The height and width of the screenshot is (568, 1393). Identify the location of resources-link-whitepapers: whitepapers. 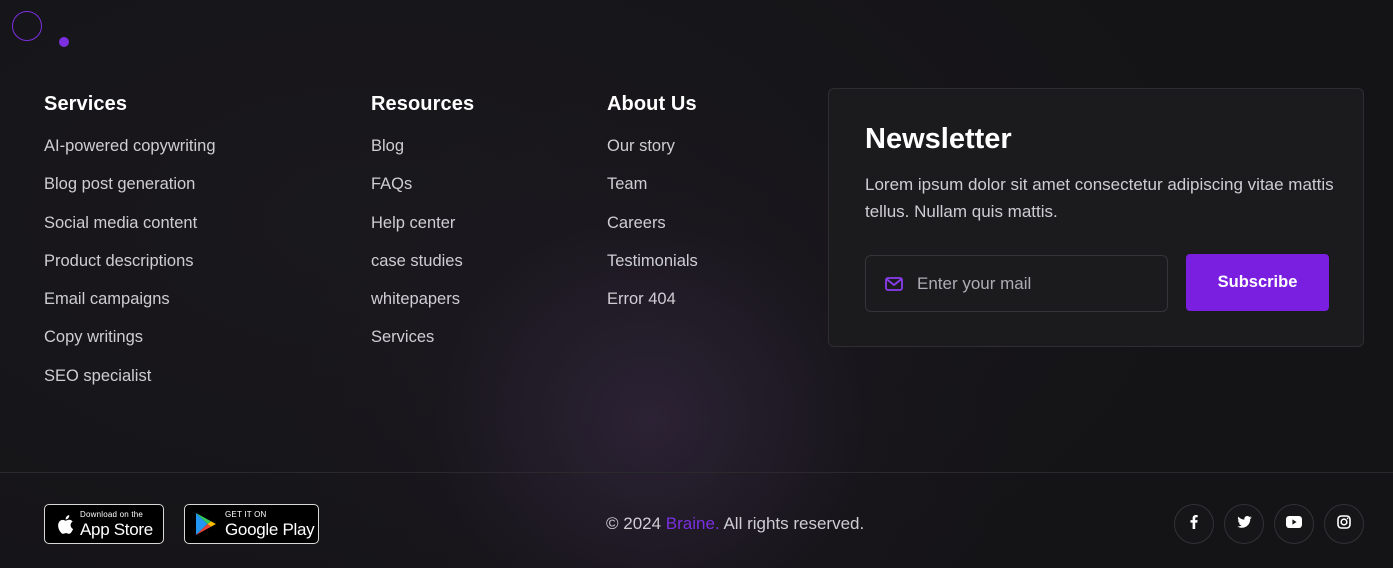
(422, 306).